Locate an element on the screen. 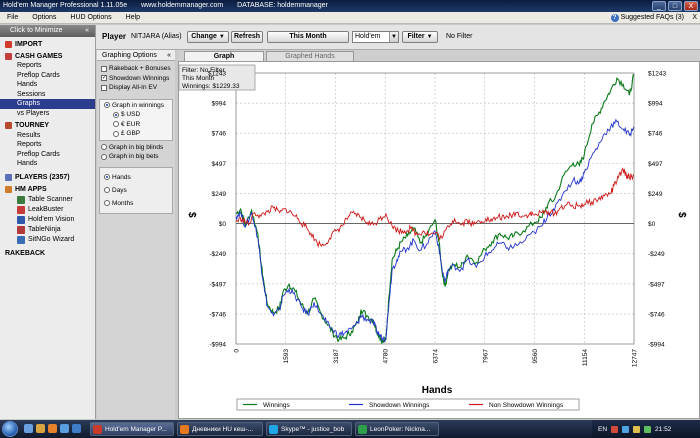  nav-cash-reports: Reports is located at coordinates (47, 66).